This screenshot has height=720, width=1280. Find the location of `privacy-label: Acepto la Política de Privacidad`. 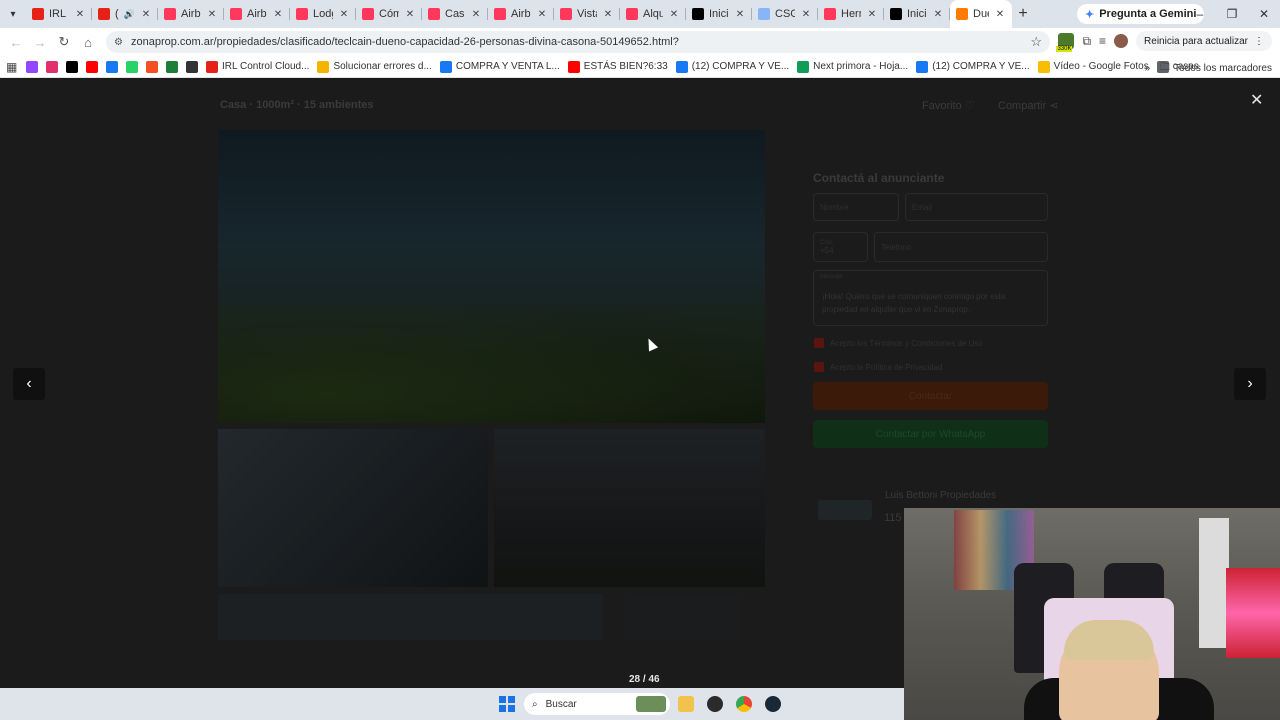

privacy-label: Acepto la Política de Privacidad is located at coordinates (886, 367).